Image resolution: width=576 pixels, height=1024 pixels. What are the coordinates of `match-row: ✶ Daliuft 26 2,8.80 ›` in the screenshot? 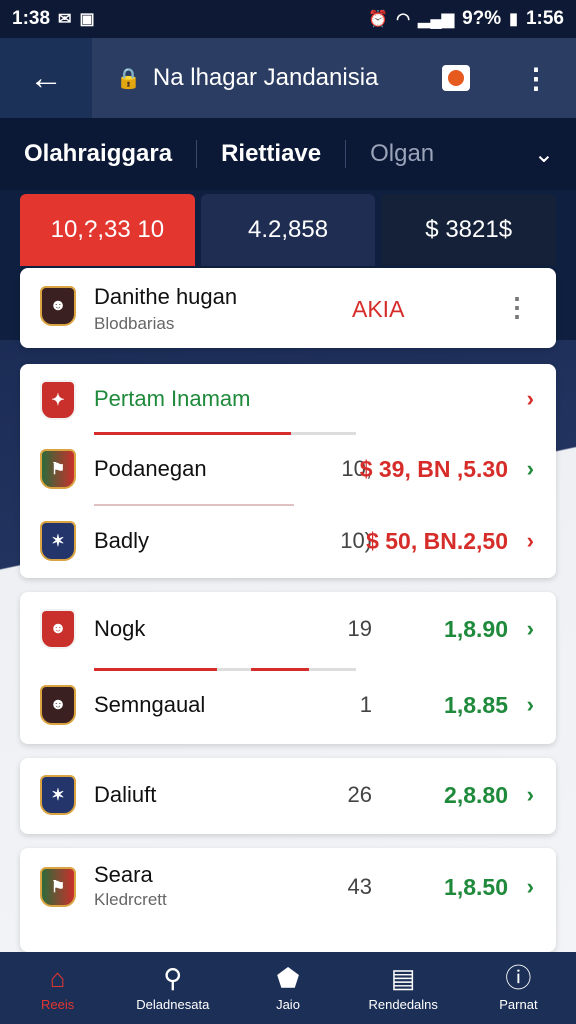 It's located at (288, 795).